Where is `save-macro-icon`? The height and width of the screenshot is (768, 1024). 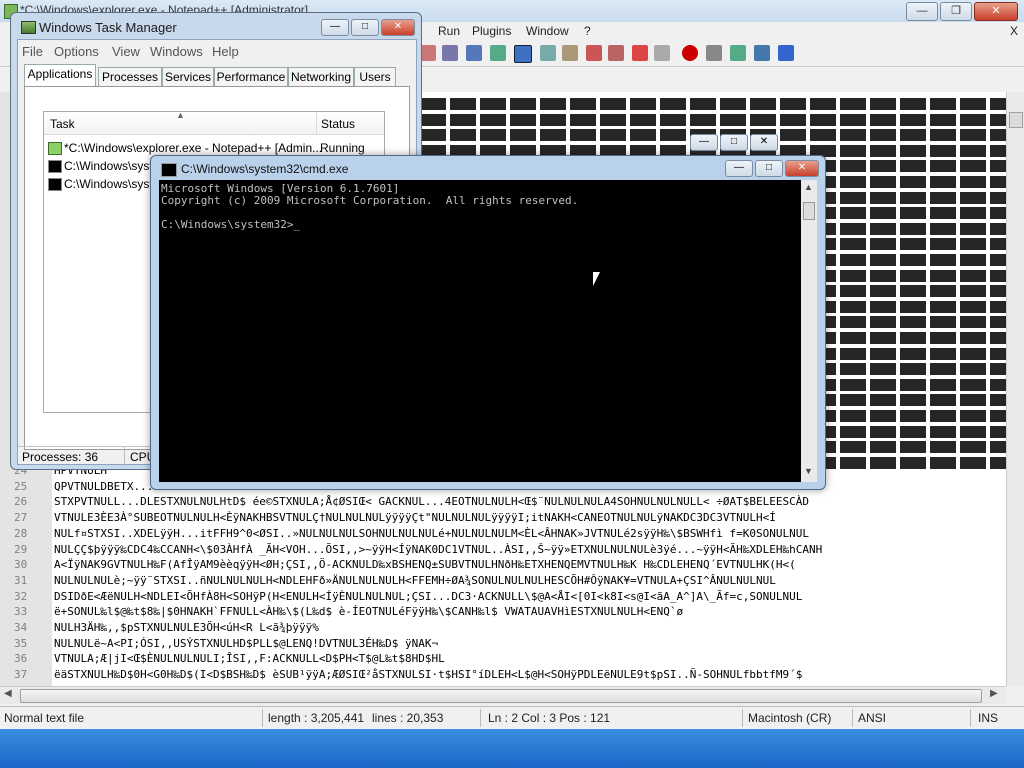
save-macro-icon is located at coordinates (786, 53).